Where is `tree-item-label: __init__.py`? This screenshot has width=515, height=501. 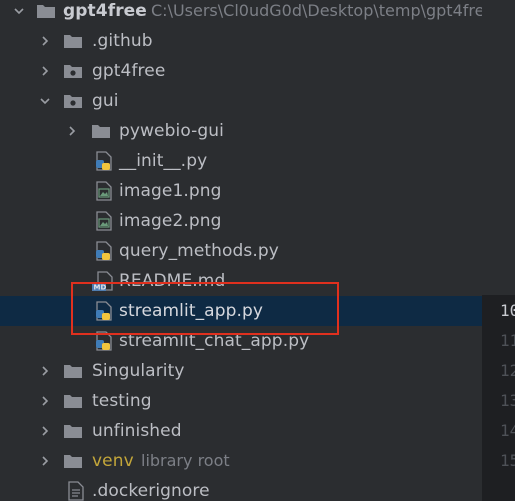 tree-item-label: __init__.py is located at coordinates (163, 161).